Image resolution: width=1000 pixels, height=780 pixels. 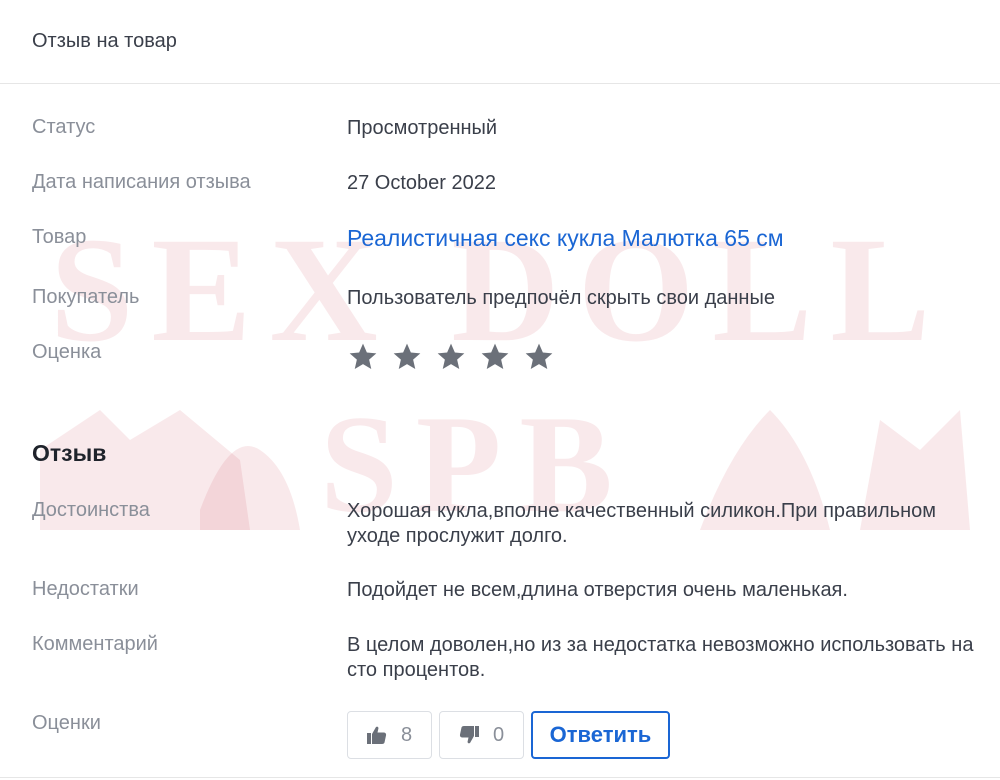 I want to click on page-title: Отзыв на товар, so click(x=104, y=41).